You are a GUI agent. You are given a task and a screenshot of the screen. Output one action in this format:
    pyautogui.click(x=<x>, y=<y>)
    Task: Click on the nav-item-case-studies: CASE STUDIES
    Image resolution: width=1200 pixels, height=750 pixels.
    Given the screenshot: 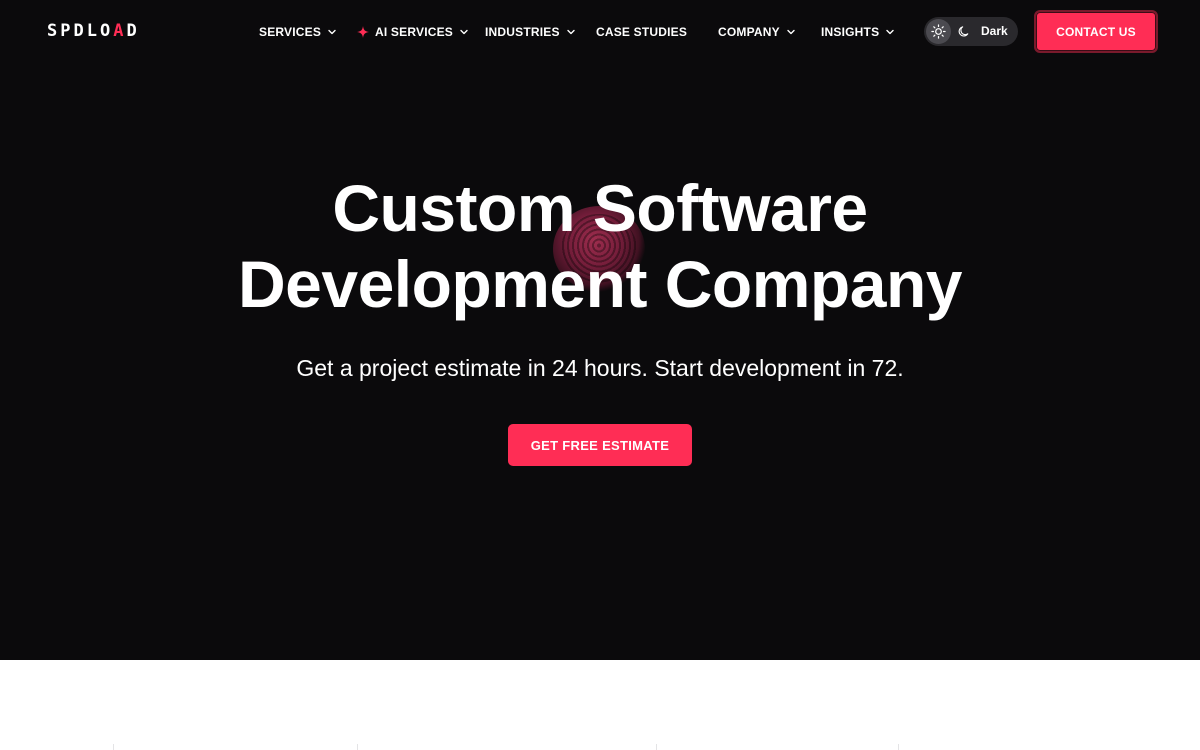 What is the action you would take?
    pyautogui.click(x=641, y=32)
    